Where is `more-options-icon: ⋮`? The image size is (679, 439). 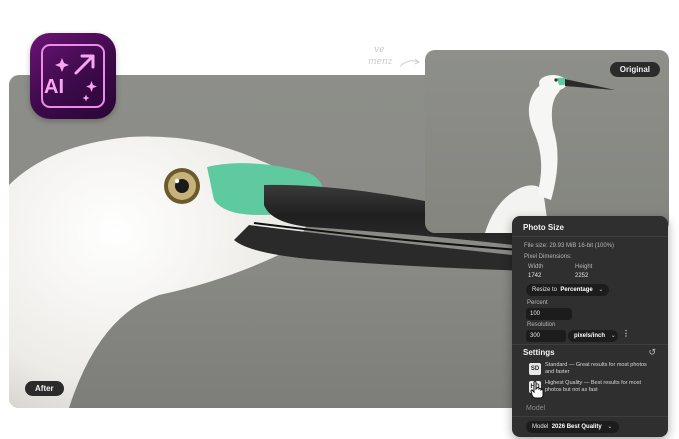 more-options-icon: ⋮ is located at coordinates (626, 333).